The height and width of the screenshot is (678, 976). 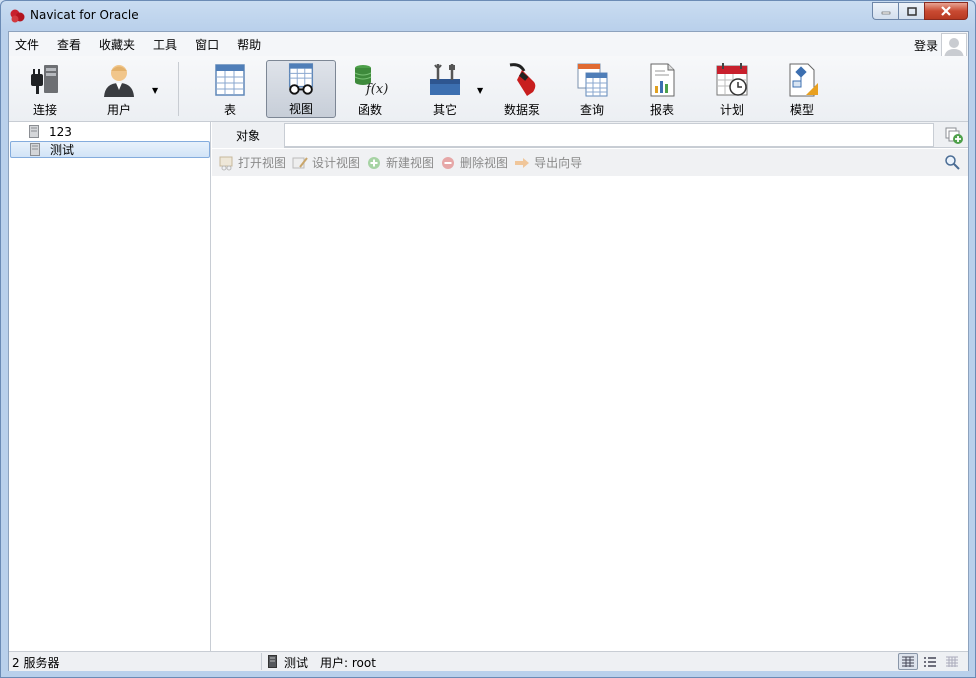 I want to click on toolbar-separator, so click(x=178, y=89).